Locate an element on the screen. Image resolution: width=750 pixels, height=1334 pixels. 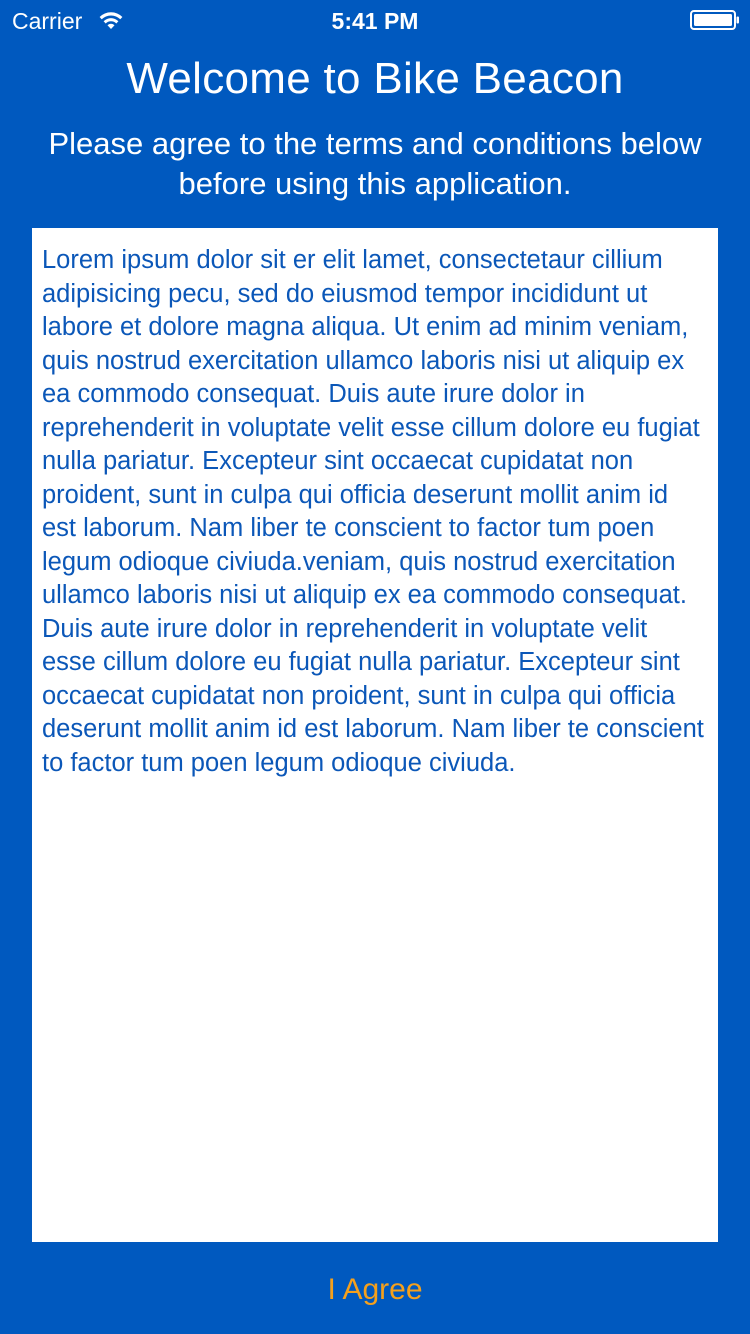
battery-icon is located at coordinates (714, 20).